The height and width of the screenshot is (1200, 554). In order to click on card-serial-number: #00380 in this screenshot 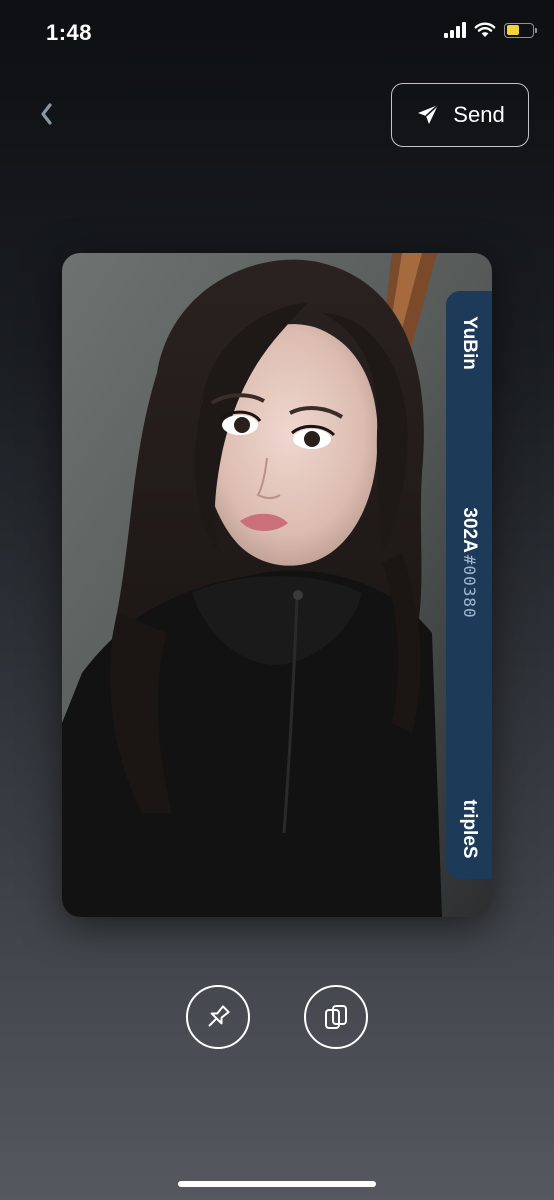, I will do `click(469, 586)`.